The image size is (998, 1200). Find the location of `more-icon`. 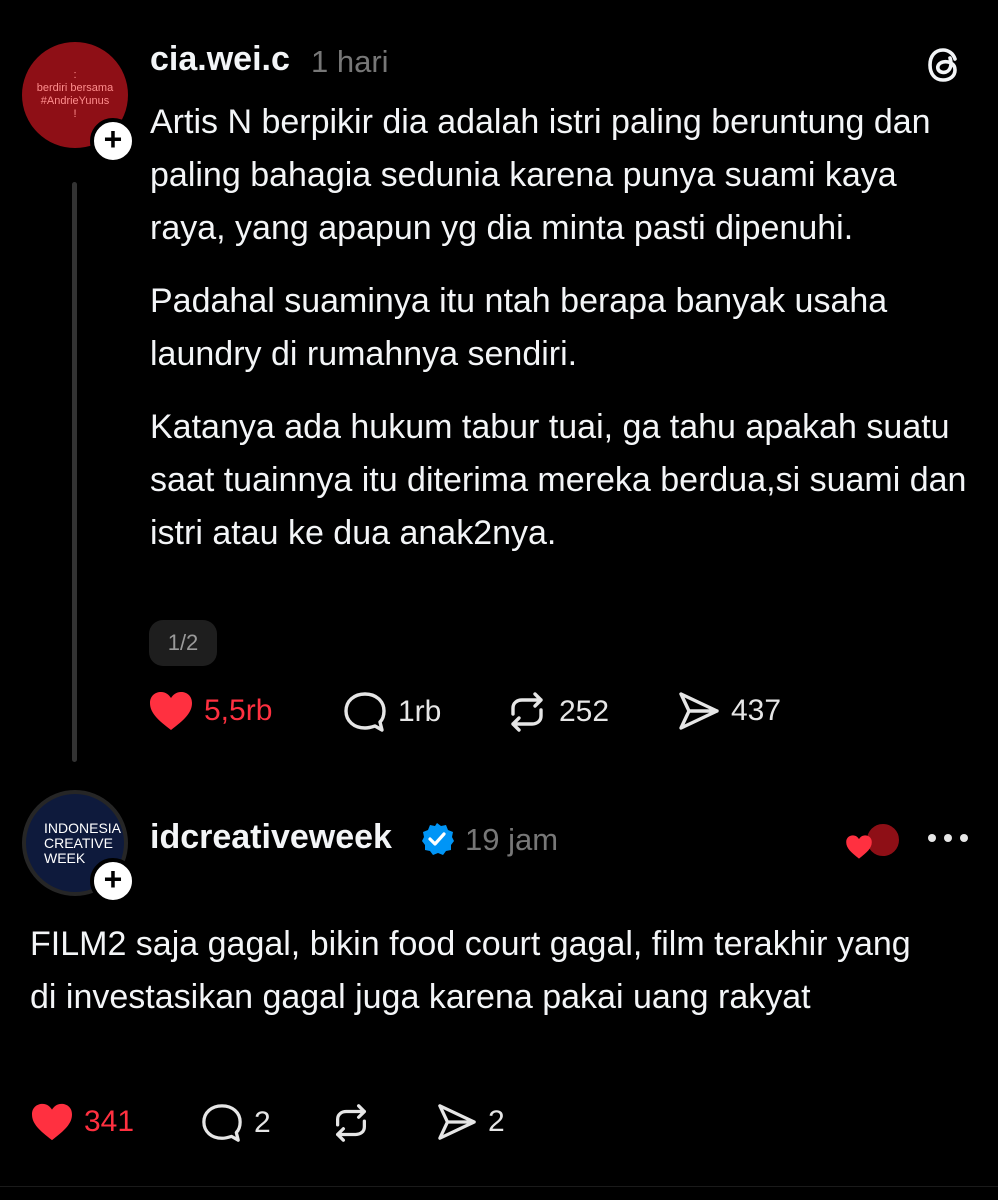

more-icon is located at coordinates (948, 838).